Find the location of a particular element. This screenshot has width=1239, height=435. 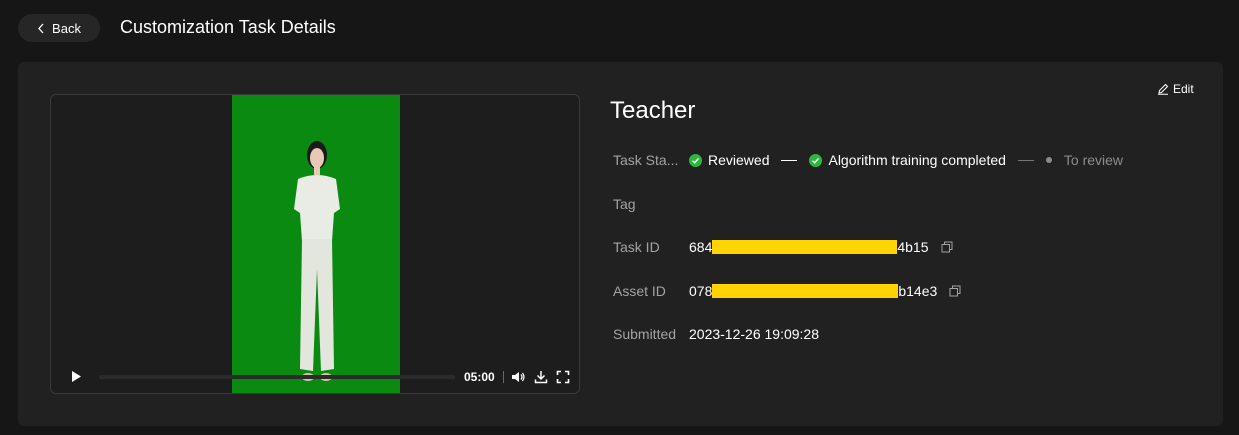

chevron-left-icon is located at coordinates (41, 28).